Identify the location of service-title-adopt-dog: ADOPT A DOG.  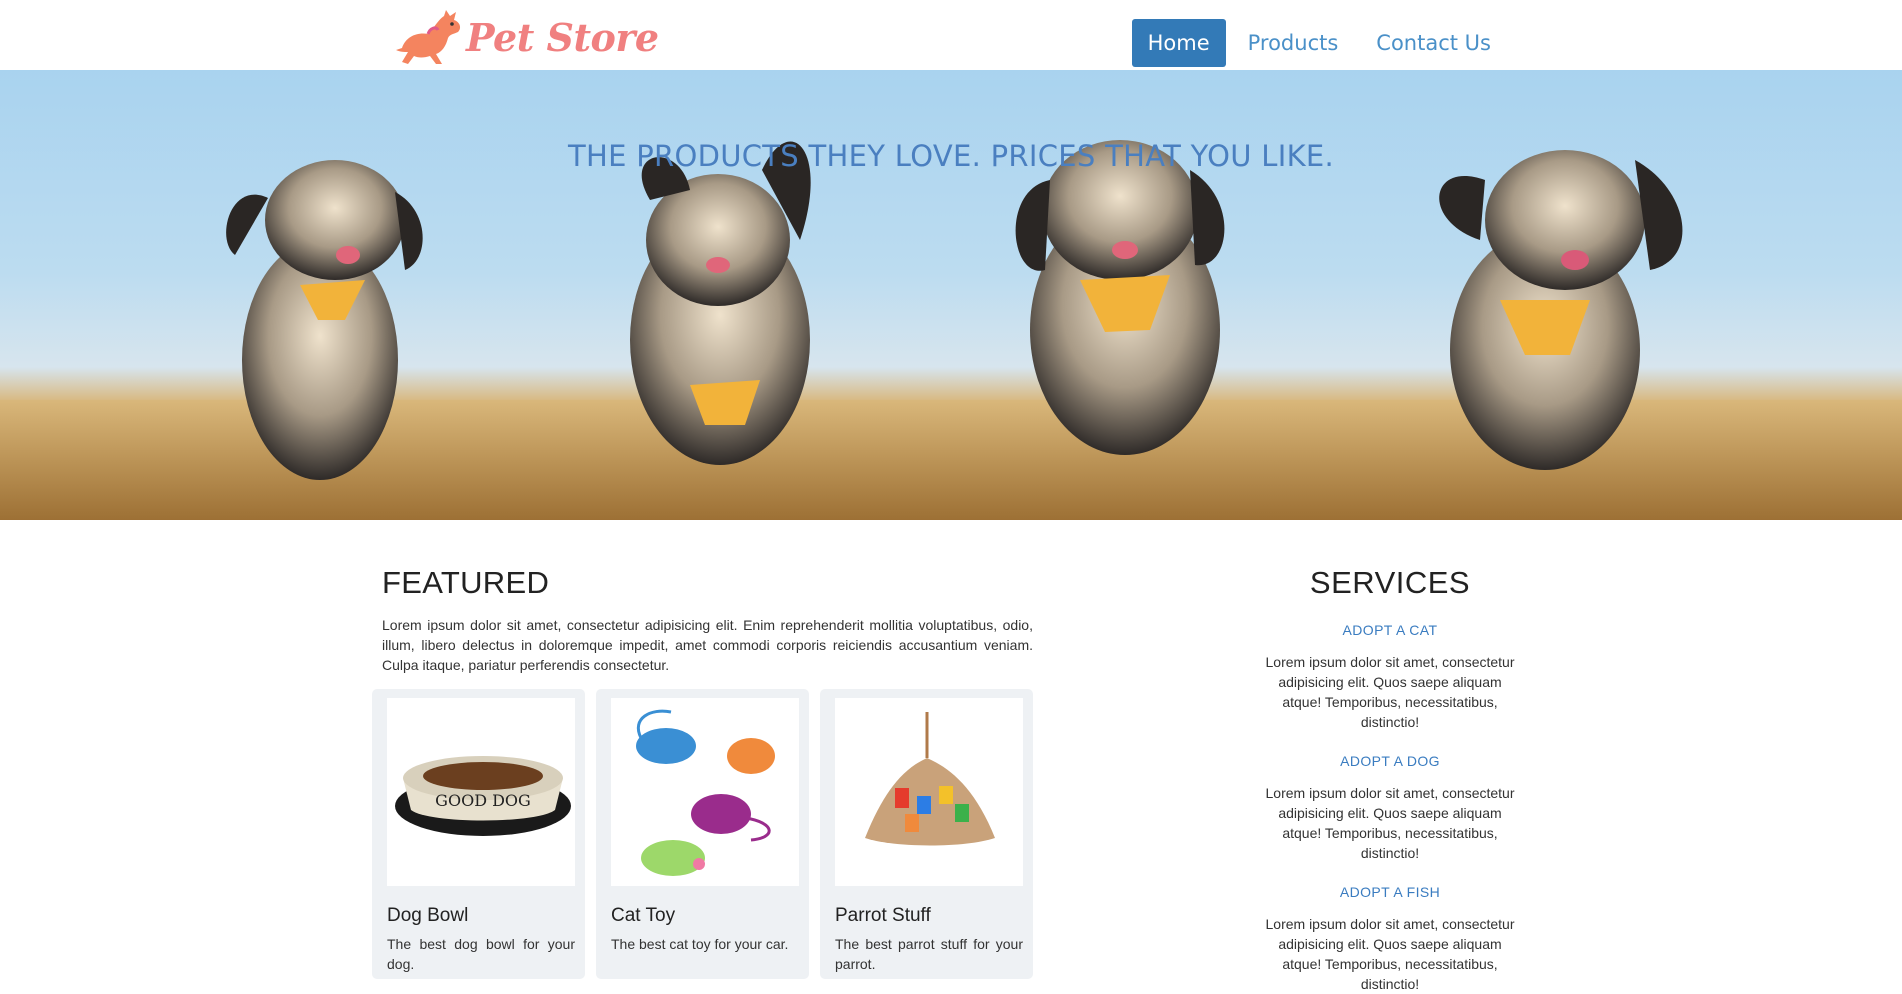
(1390, 761).